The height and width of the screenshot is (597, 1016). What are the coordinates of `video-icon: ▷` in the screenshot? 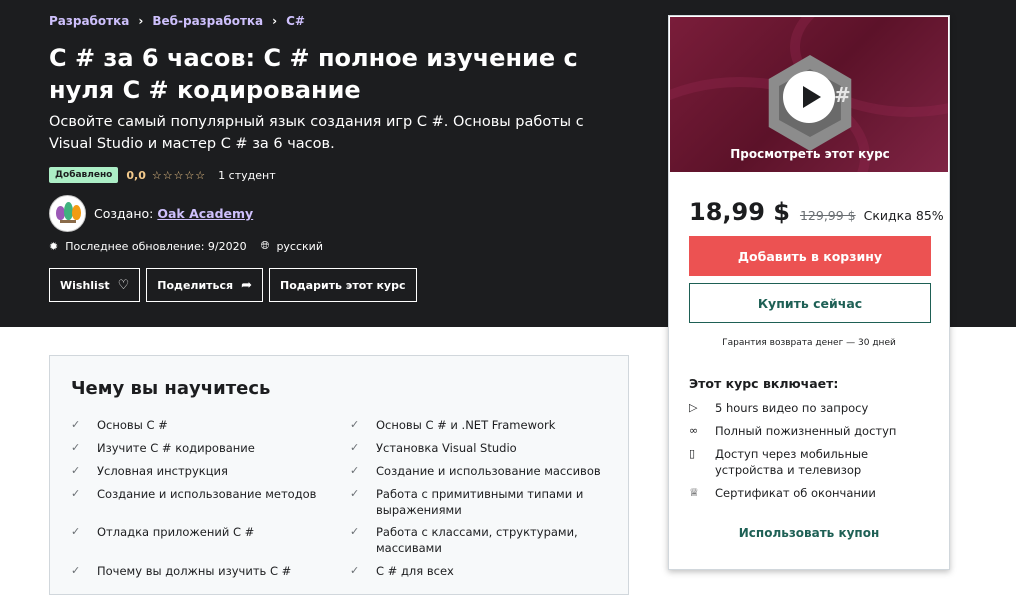 It's located at (693, 407).